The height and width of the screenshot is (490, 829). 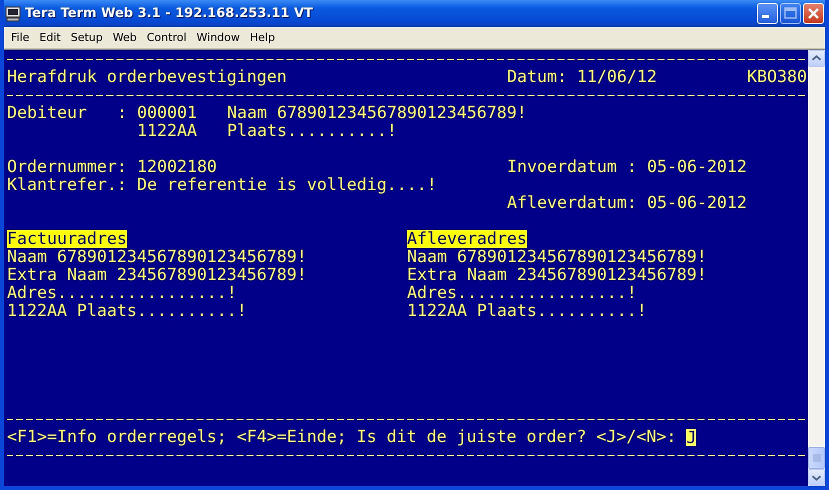 What do you see at coordinates (816, 268) in the screenshot?
I see `scrollbar` at bounding box center [816, 268].